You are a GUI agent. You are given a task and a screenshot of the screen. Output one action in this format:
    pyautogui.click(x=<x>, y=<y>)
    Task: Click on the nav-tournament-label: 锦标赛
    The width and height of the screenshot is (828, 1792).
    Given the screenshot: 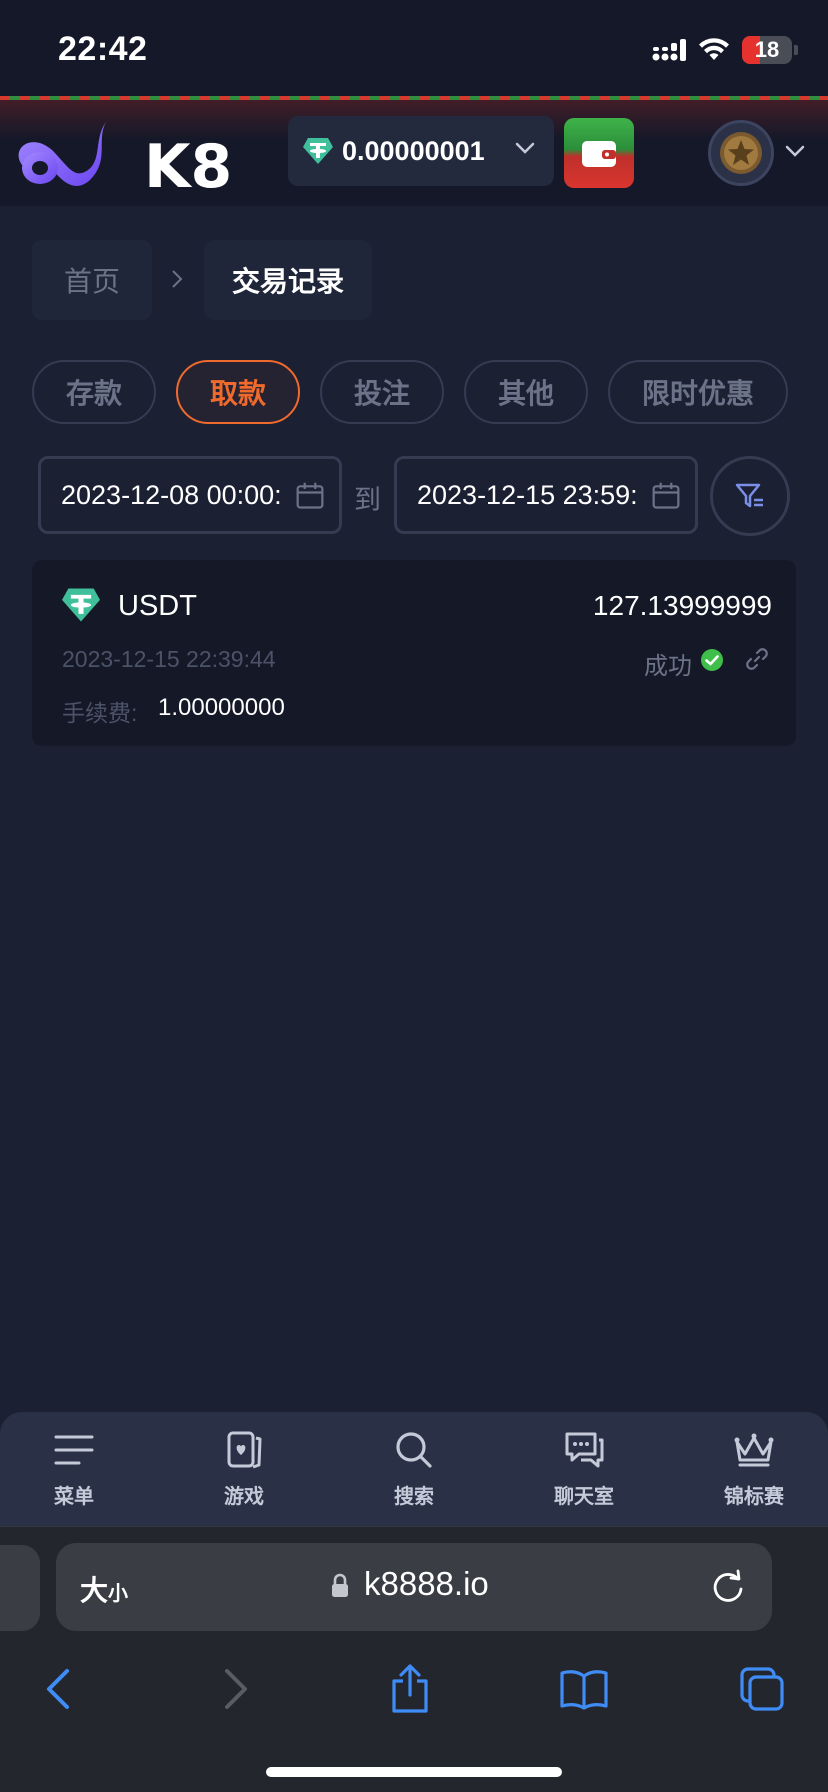 What is the action you would take?
    pyautogui.click(x=754, y=1497)
    